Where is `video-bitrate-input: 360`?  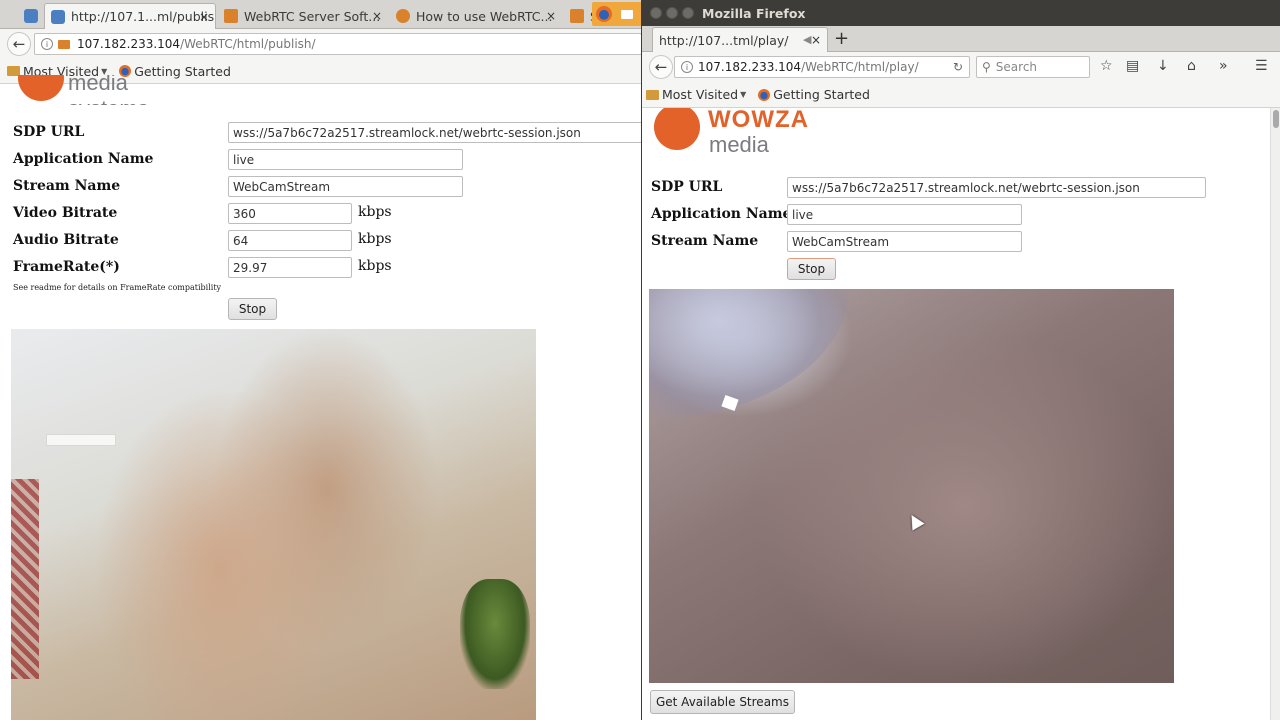 video-bitrate-input: 360 is located at coordinates (290, 213).